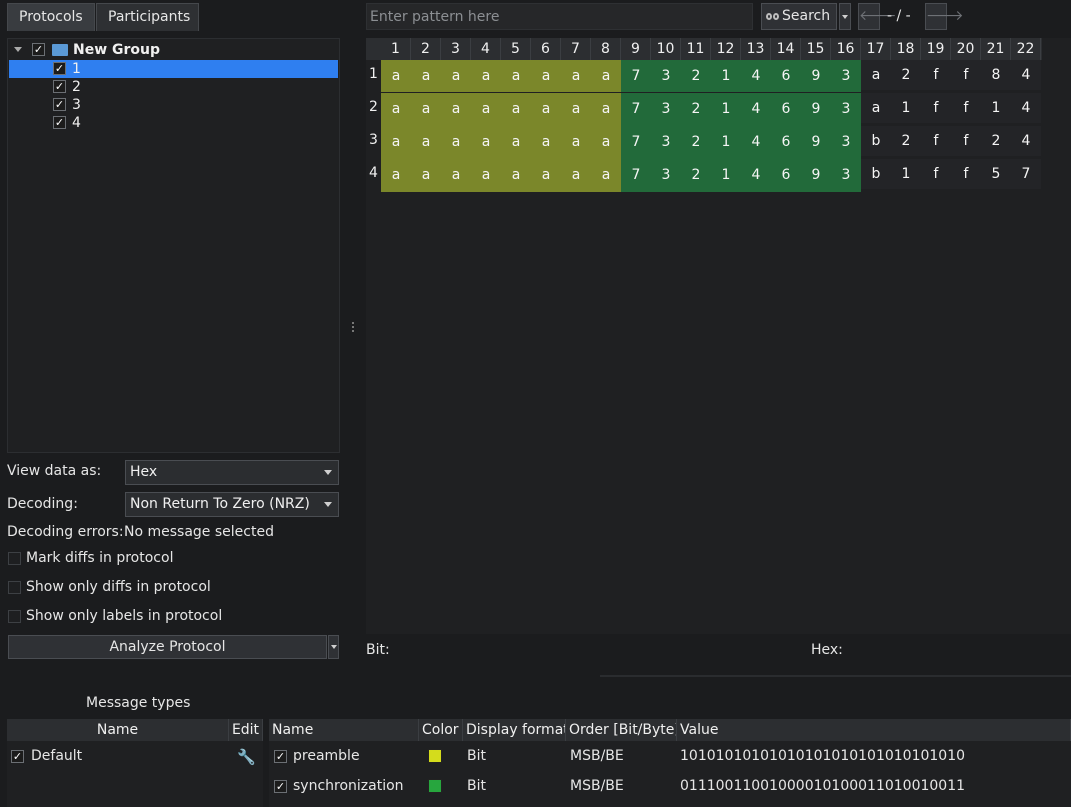  What do you see at coordinates (167, 647) in the screenshot?
I see `analyze-protocol-button: Analyze Protocol` at bounding box center [167, 647].